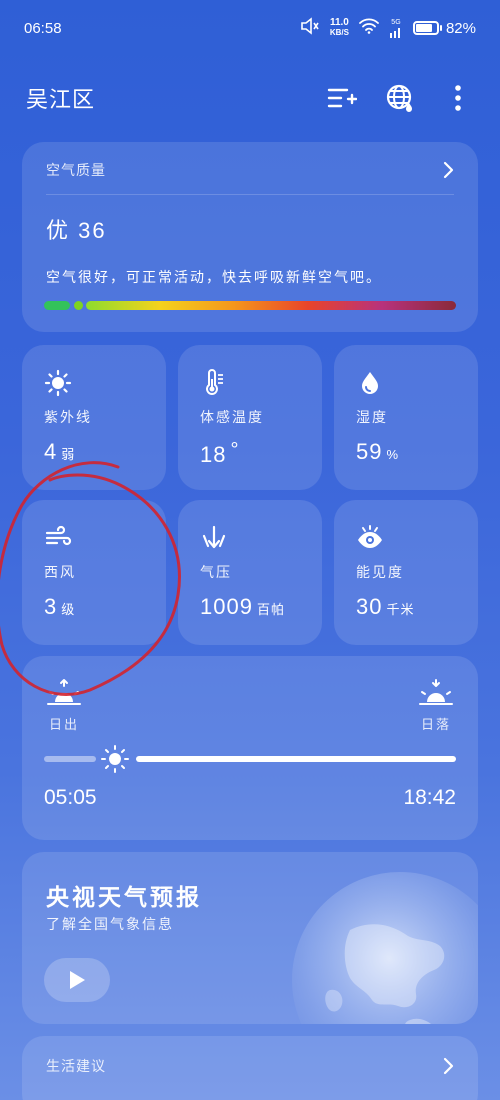 Image resolution: width=500 pixels, height=1100 pixels. Describe the element at coordinates (51, 451) in the screenshot. I see `tile-value-number: 4` at that location.